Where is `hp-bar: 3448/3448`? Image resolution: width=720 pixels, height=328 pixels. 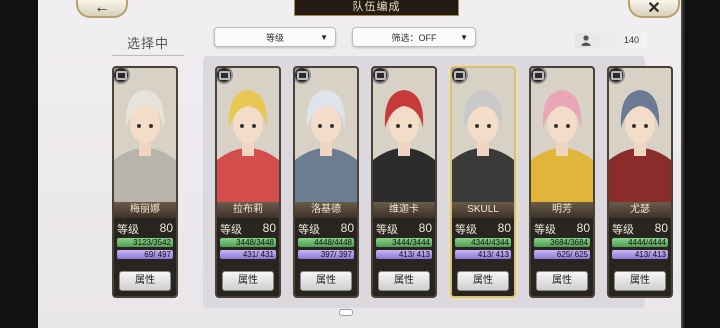 hp-bar: 3448/3448 is located at coordinates (248, 242).